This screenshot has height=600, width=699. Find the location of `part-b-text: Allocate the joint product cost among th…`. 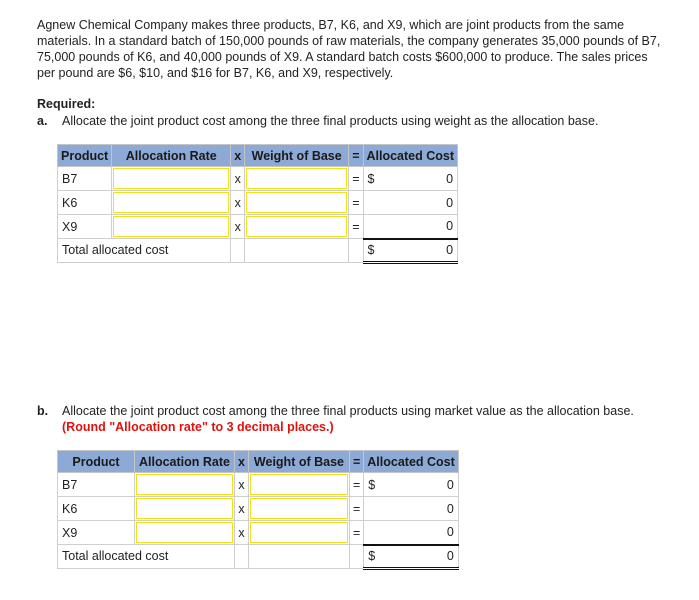

part-b-text: Allocate the joint product cost among th… is located at coordinates (348, 411).